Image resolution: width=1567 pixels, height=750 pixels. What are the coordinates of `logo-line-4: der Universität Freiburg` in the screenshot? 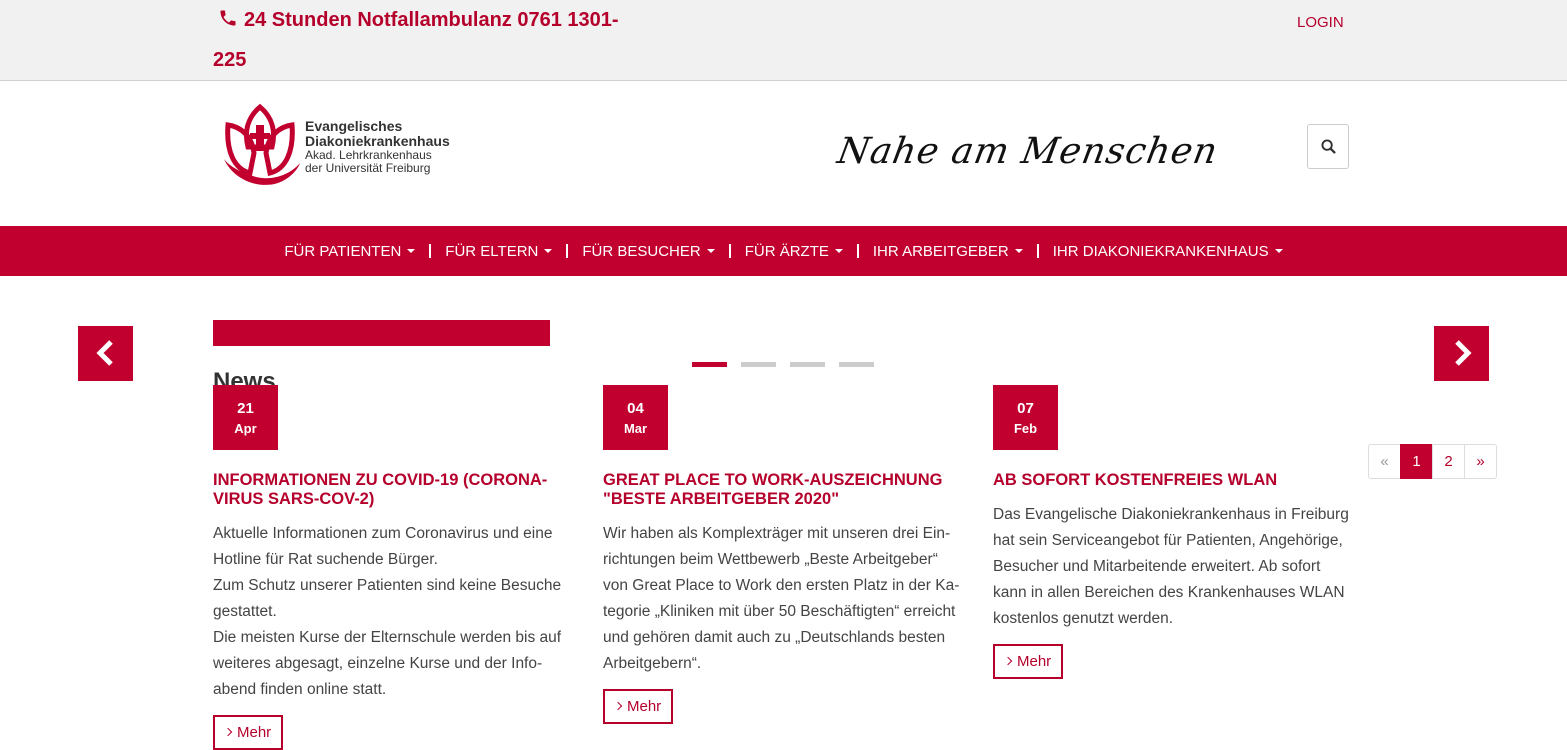 It's located at (368, 167).